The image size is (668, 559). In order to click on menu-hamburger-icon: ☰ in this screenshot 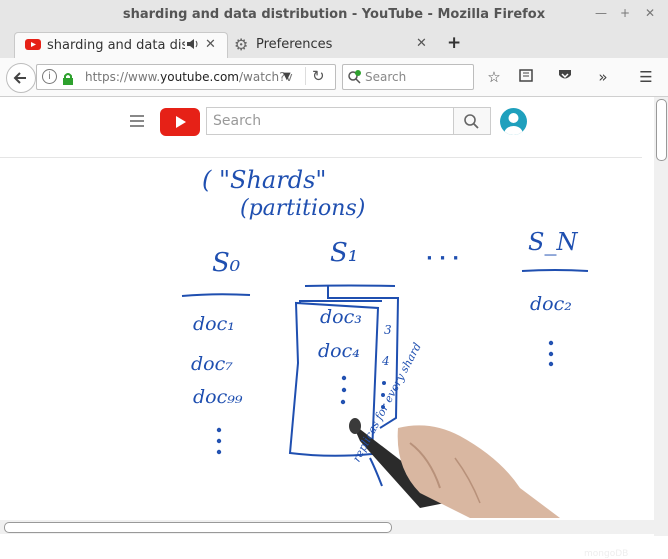, I will do `click(646, 77)`.